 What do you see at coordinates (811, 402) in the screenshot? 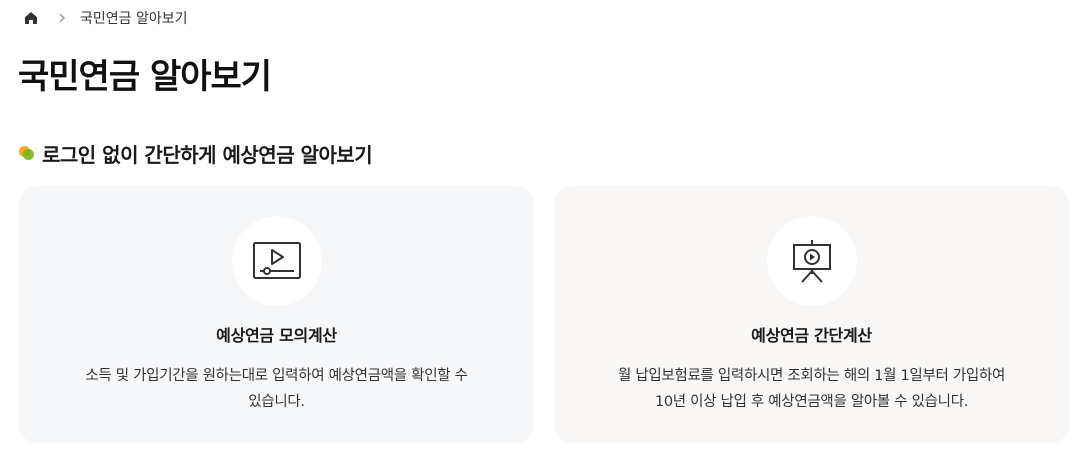
I see `card-description-line: 10년 이상 납입 후 예상연금액을 알아볼 수 있습니다.` at bounding box center [811, 402].